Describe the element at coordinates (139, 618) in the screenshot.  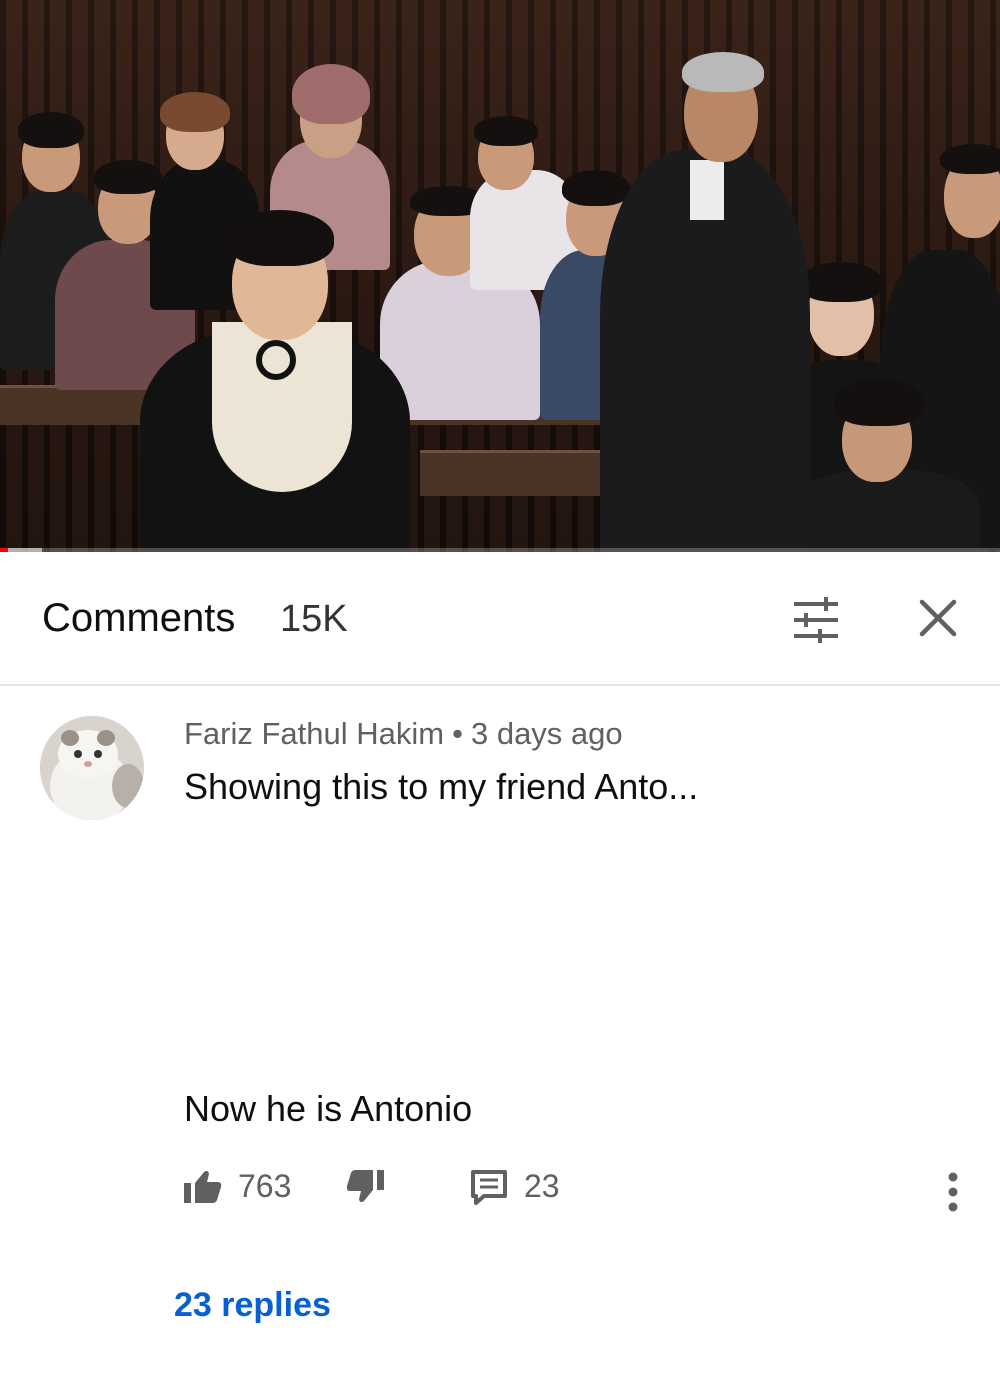
I see `comments-title: Comments` at that location.